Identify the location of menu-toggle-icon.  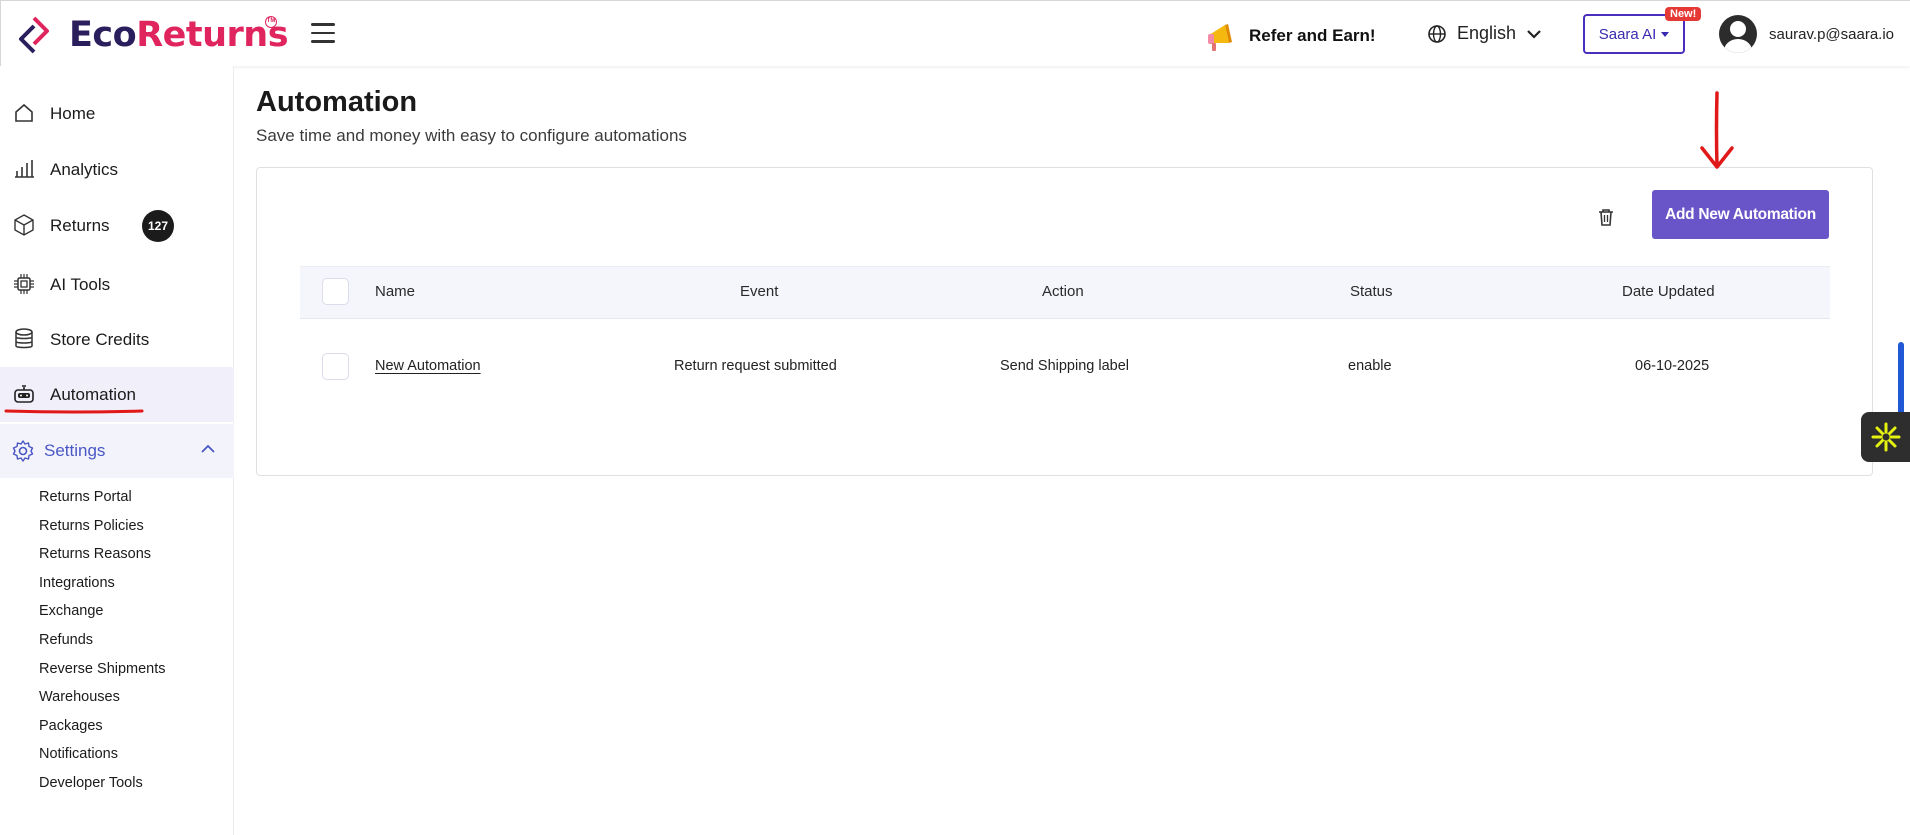
(323, 33).